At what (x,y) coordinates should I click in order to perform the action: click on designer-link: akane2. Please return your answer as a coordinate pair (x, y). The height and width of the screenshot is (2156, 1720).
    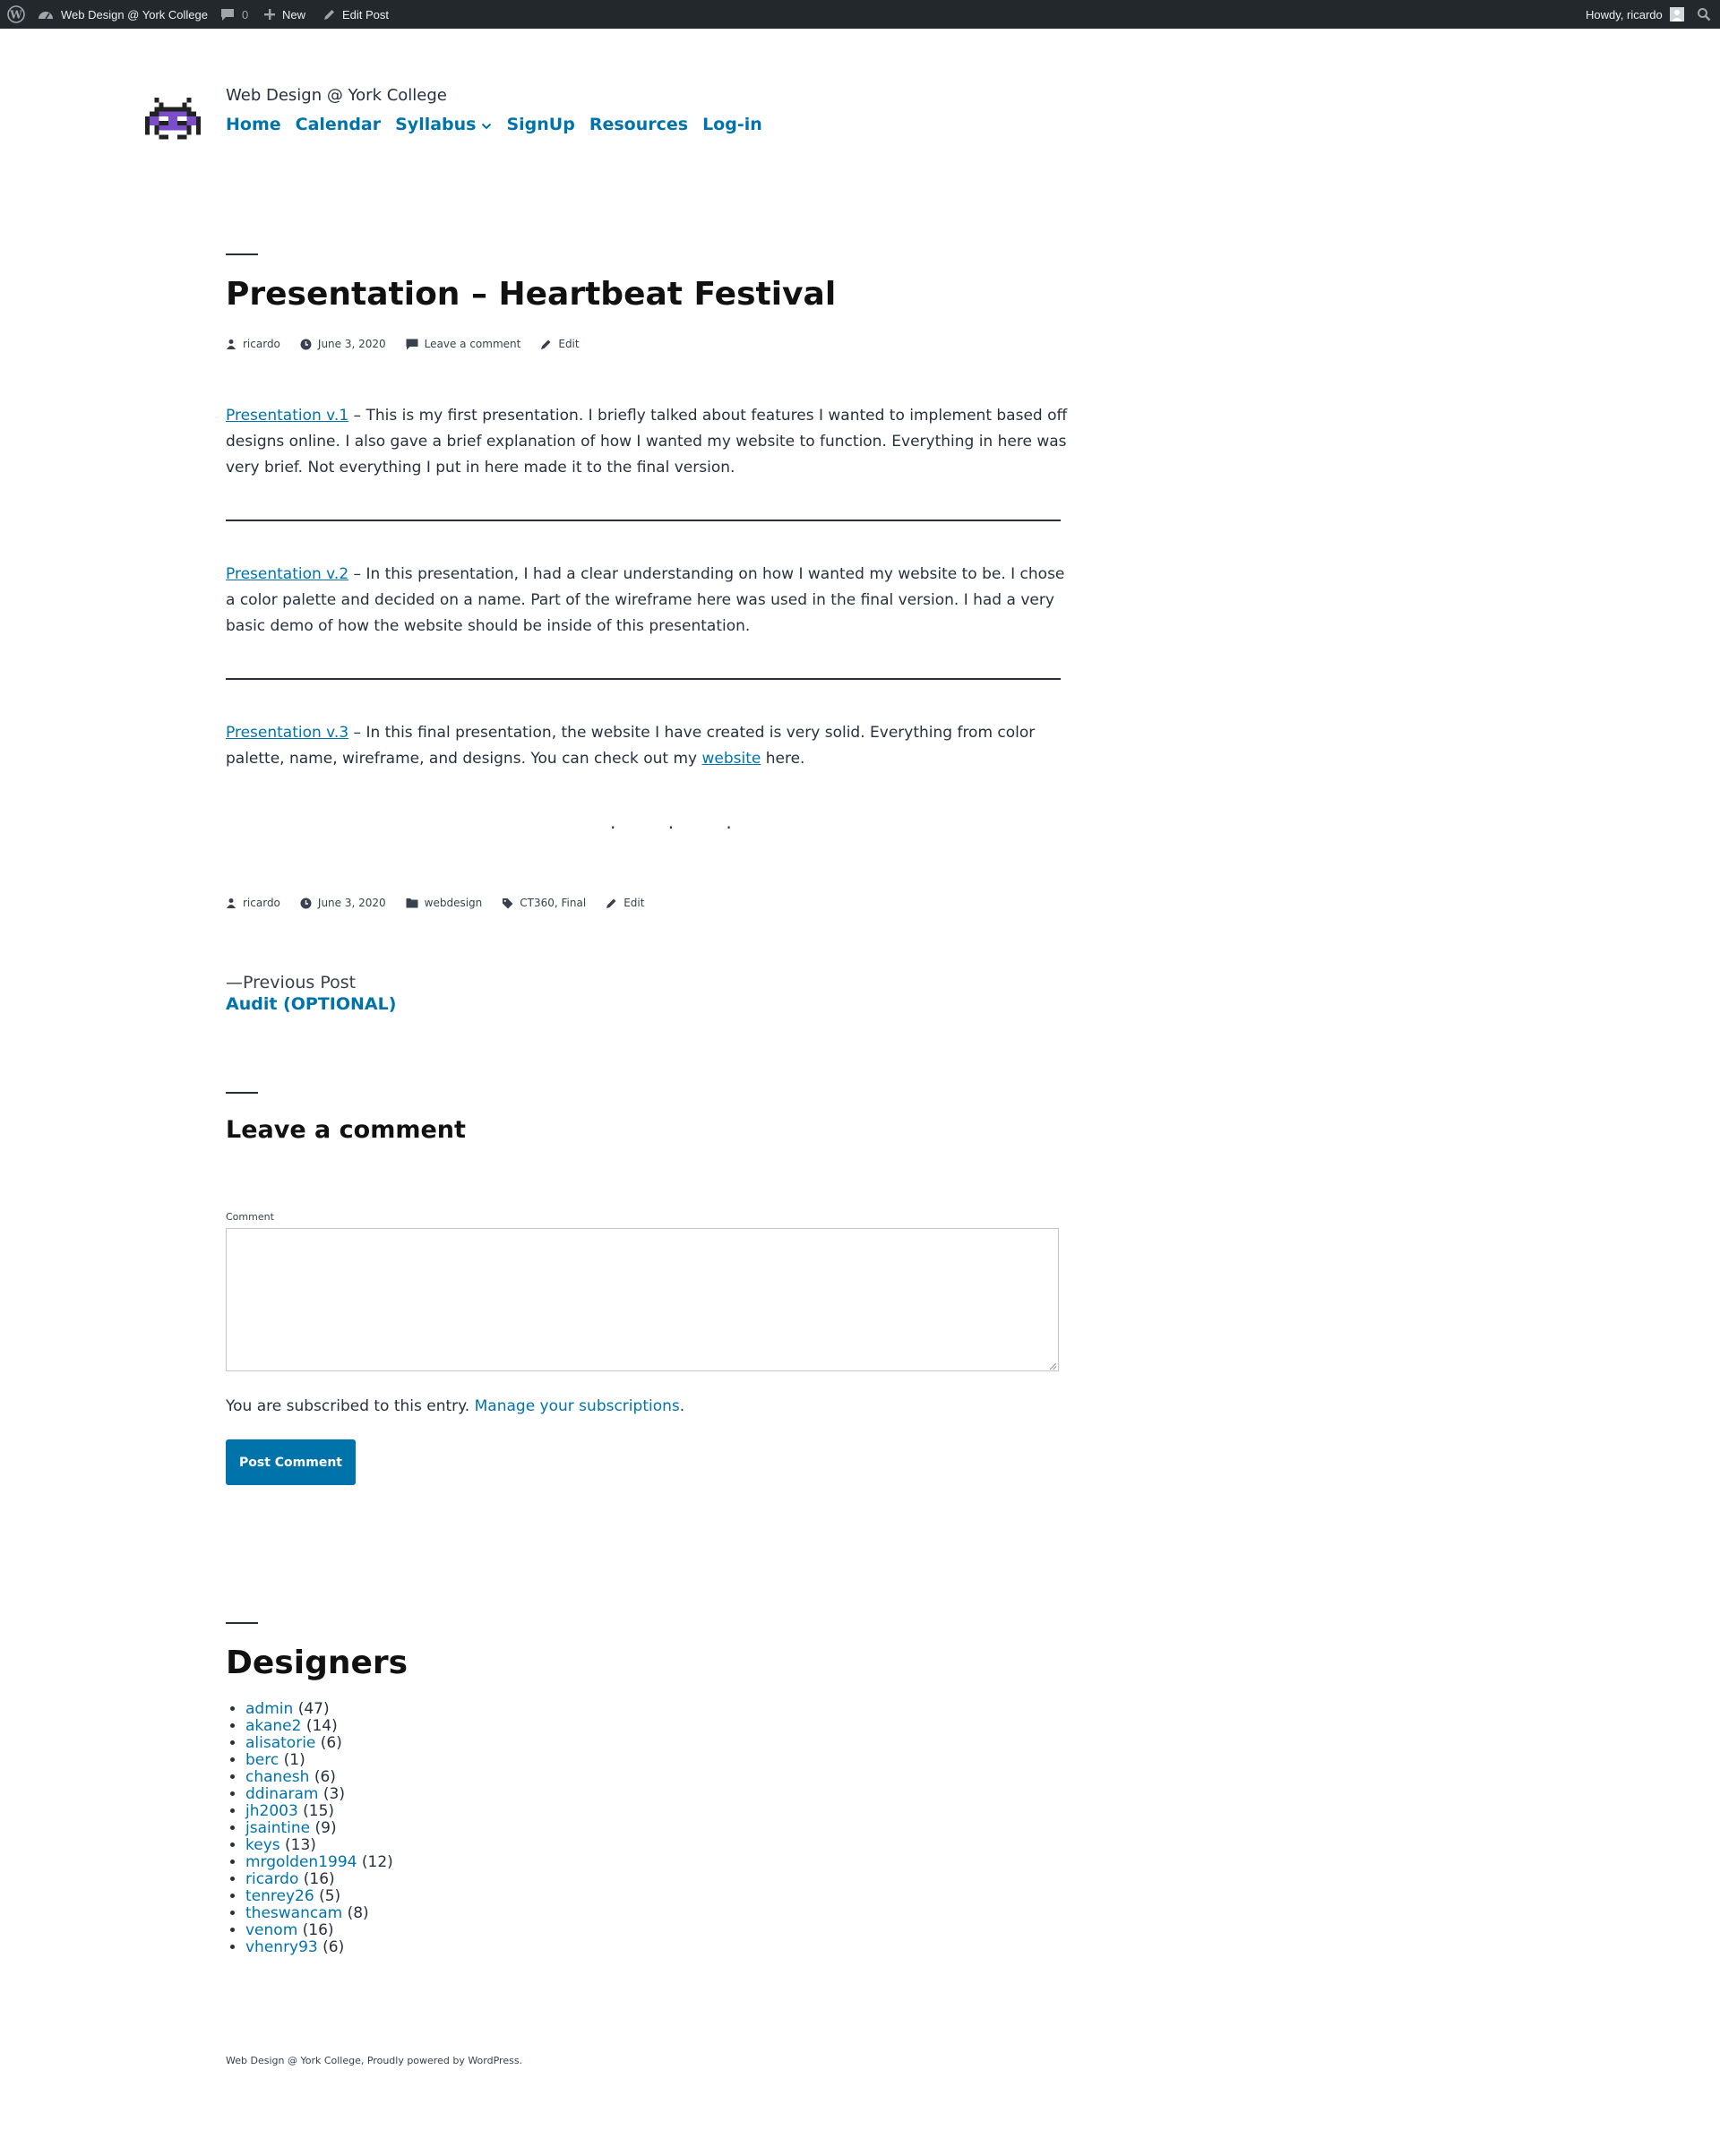
    Looking at the image, I should click on (273, 1726).